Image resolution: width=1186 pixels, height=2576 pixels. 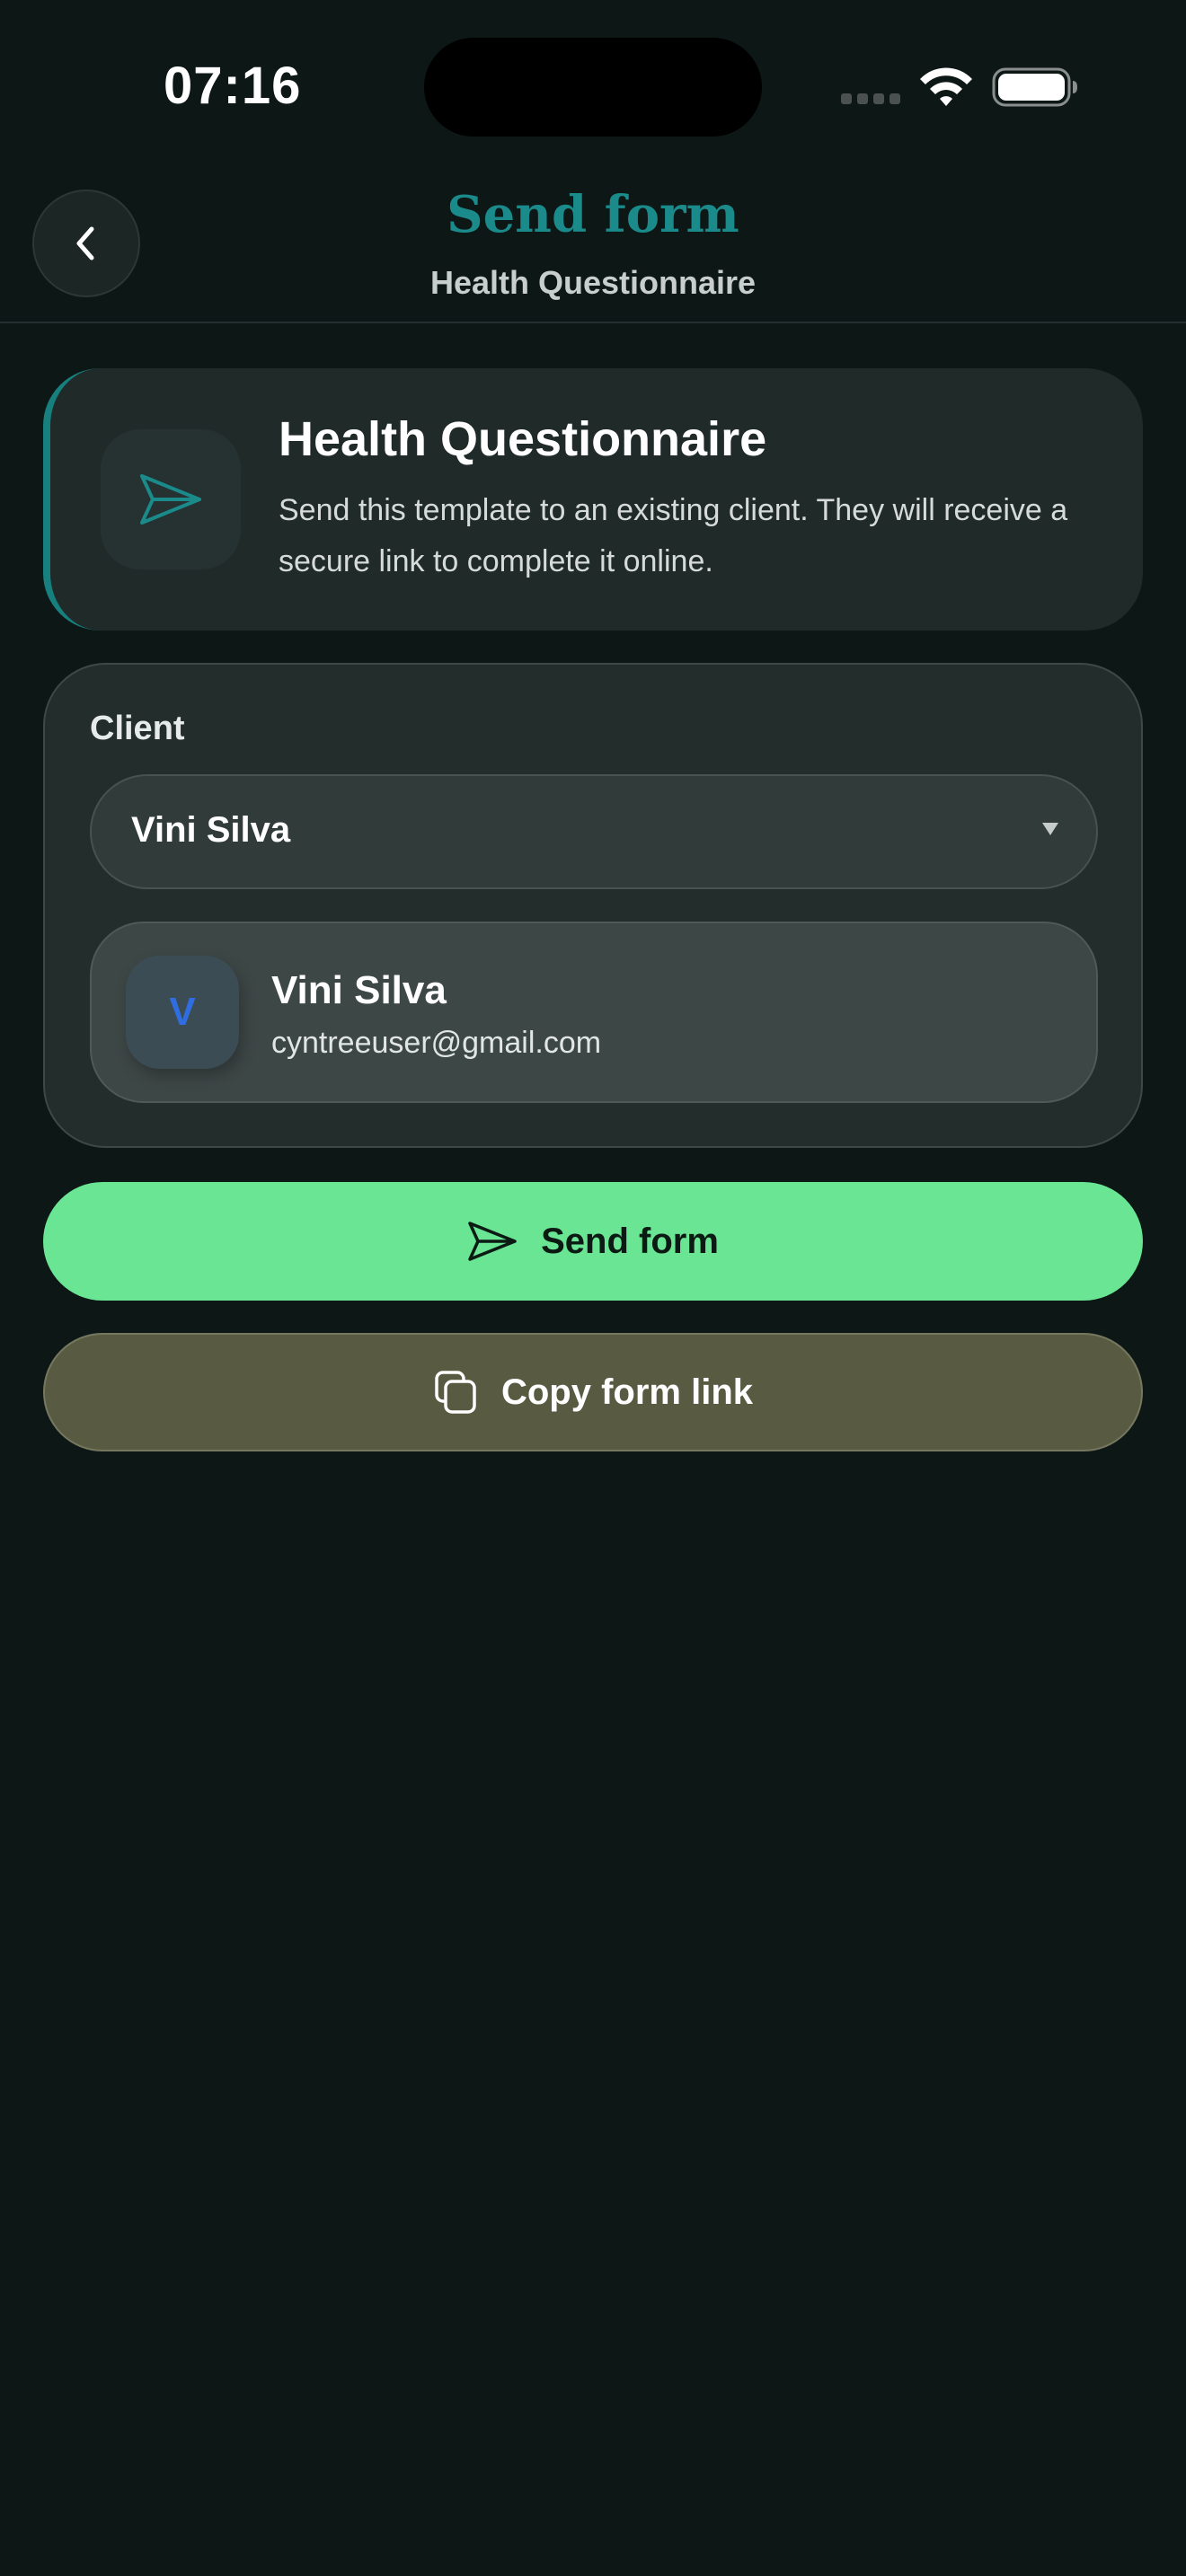 What do you see at coordinates (593, 322) in the screenshot?
I see `header-divider` at bounding box center [593, 322].